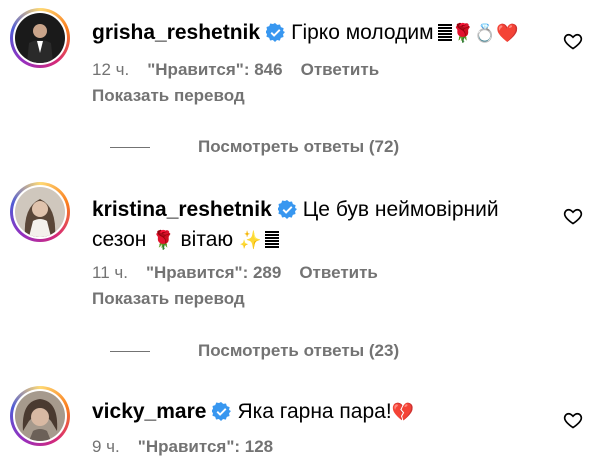  I want to click on username: grisha_reshetnik, so click(176, 32).